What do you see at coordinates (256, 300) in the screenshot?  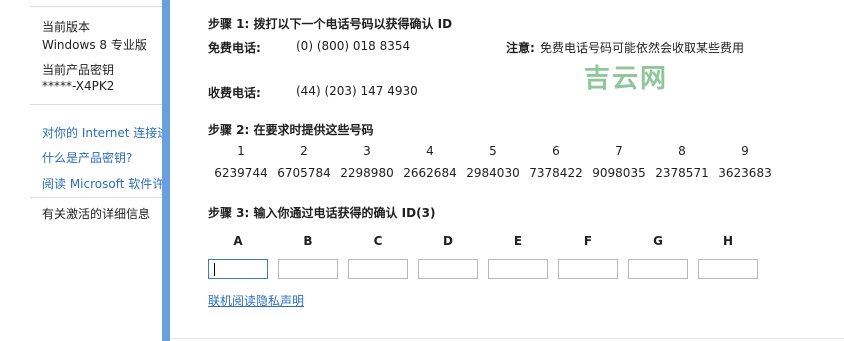 I see `privacy-statement-link: 联机阅读隐私声明` at bounding box center [256, 300].